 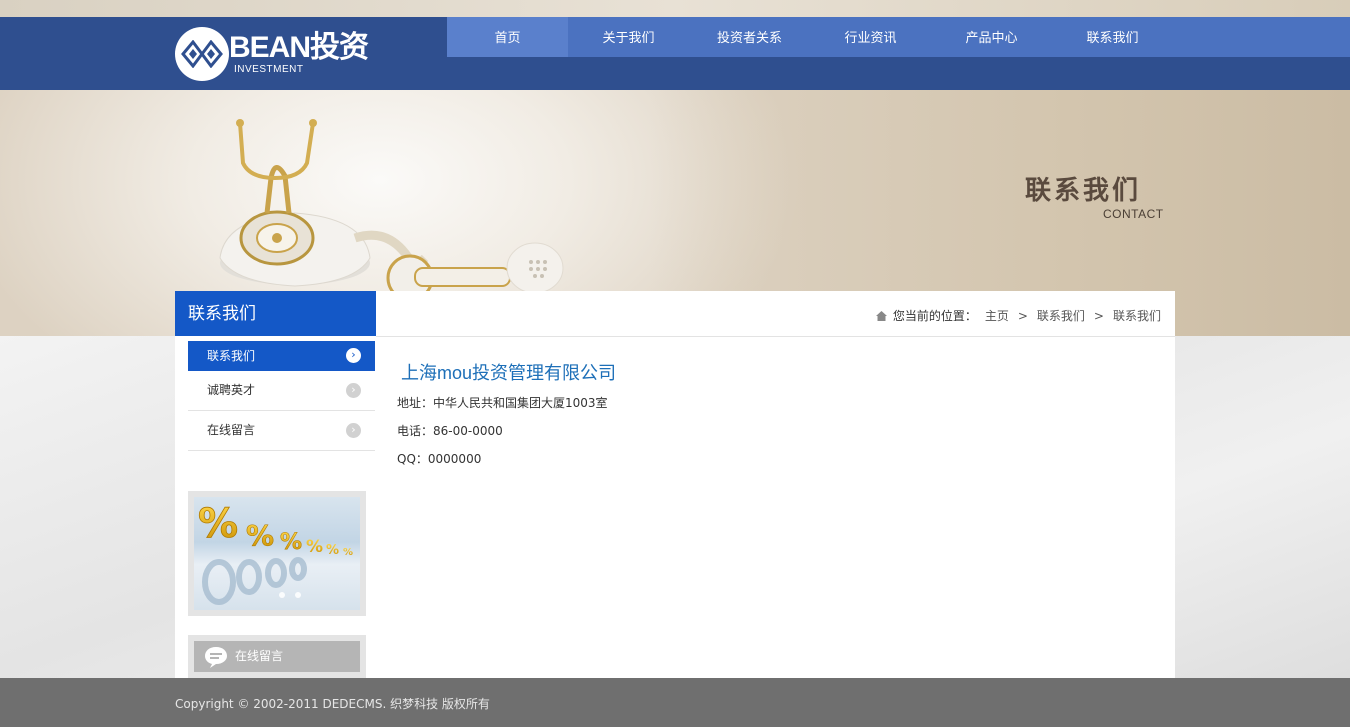 I want to click on breadcrumb-prefix: 您当前的位置：, so click(x=934, y=316).